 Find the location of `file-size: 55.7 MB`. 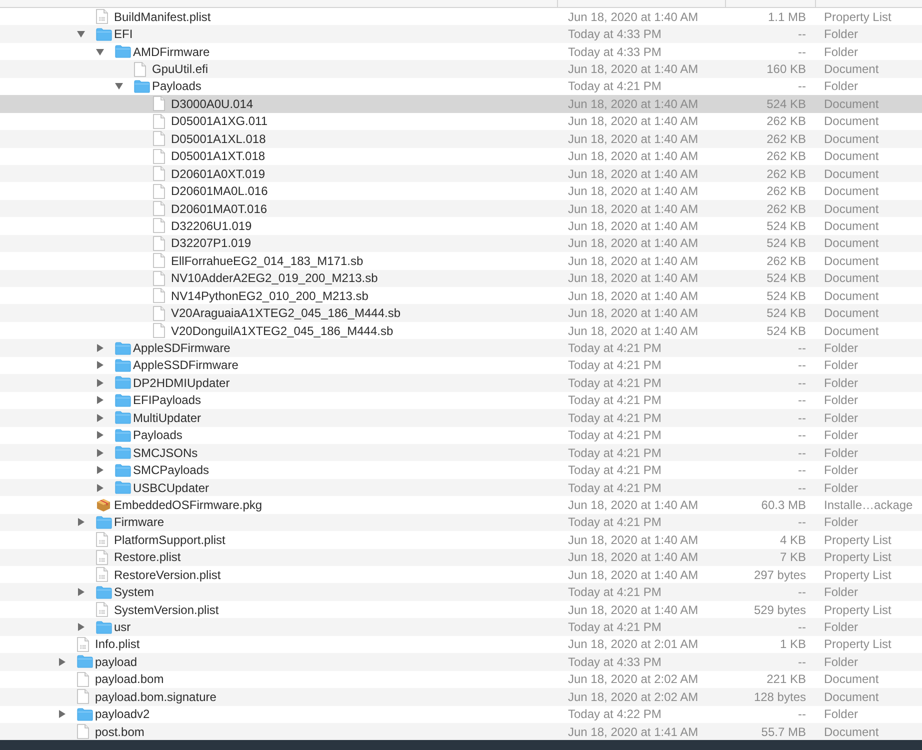

file-size: 55.7 MB is located at coordinates (783, 732).